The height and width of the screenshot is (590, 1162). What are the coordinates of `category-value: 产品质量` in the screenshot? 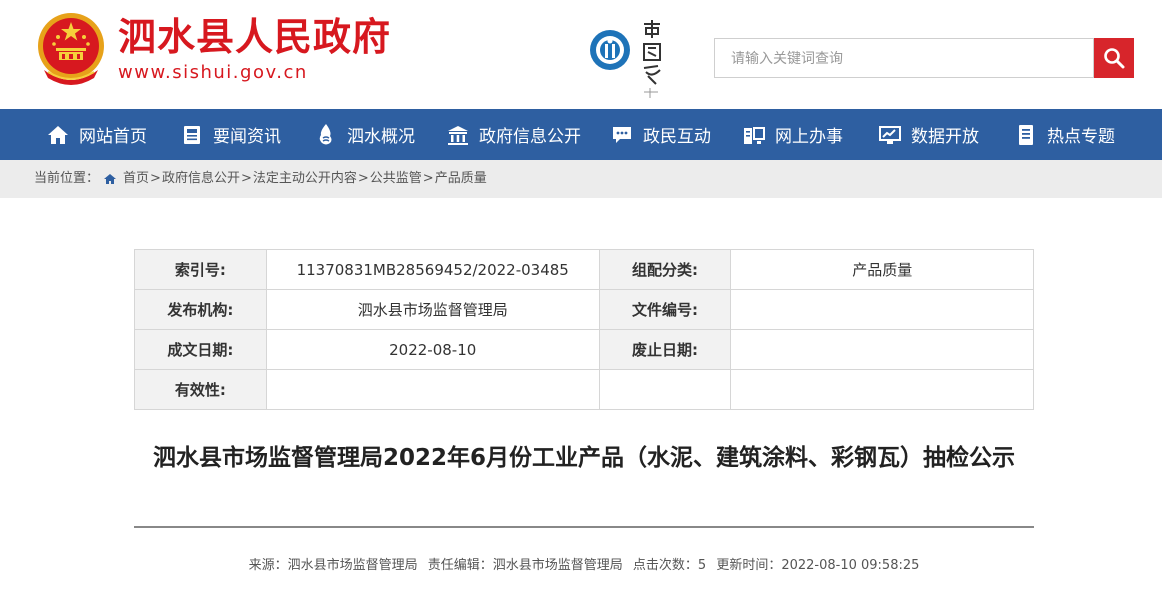 It's located at (882, 269).